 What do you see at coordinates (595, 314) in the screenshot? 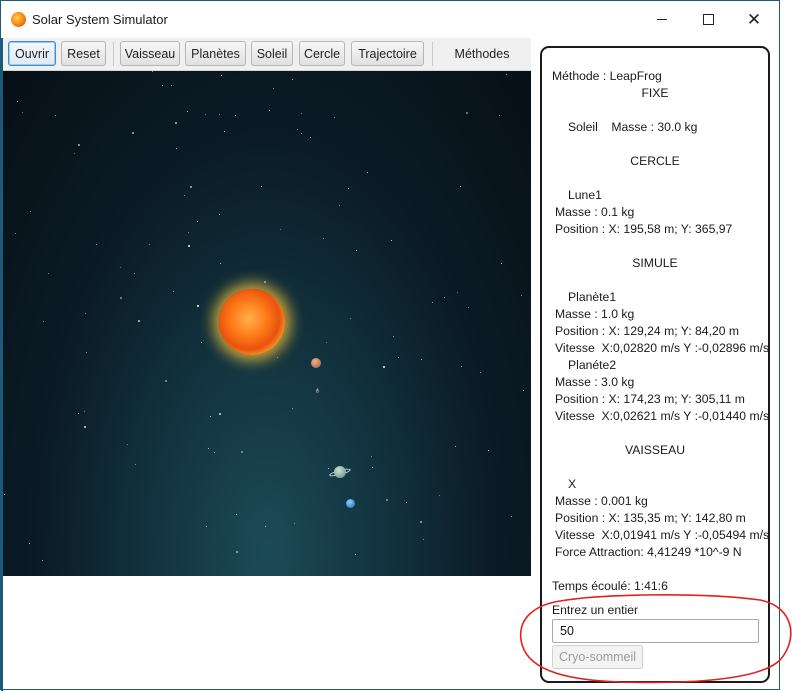
I see `planete1-masse: Masse : 1.0 kg` at bounding box center [595, 314].